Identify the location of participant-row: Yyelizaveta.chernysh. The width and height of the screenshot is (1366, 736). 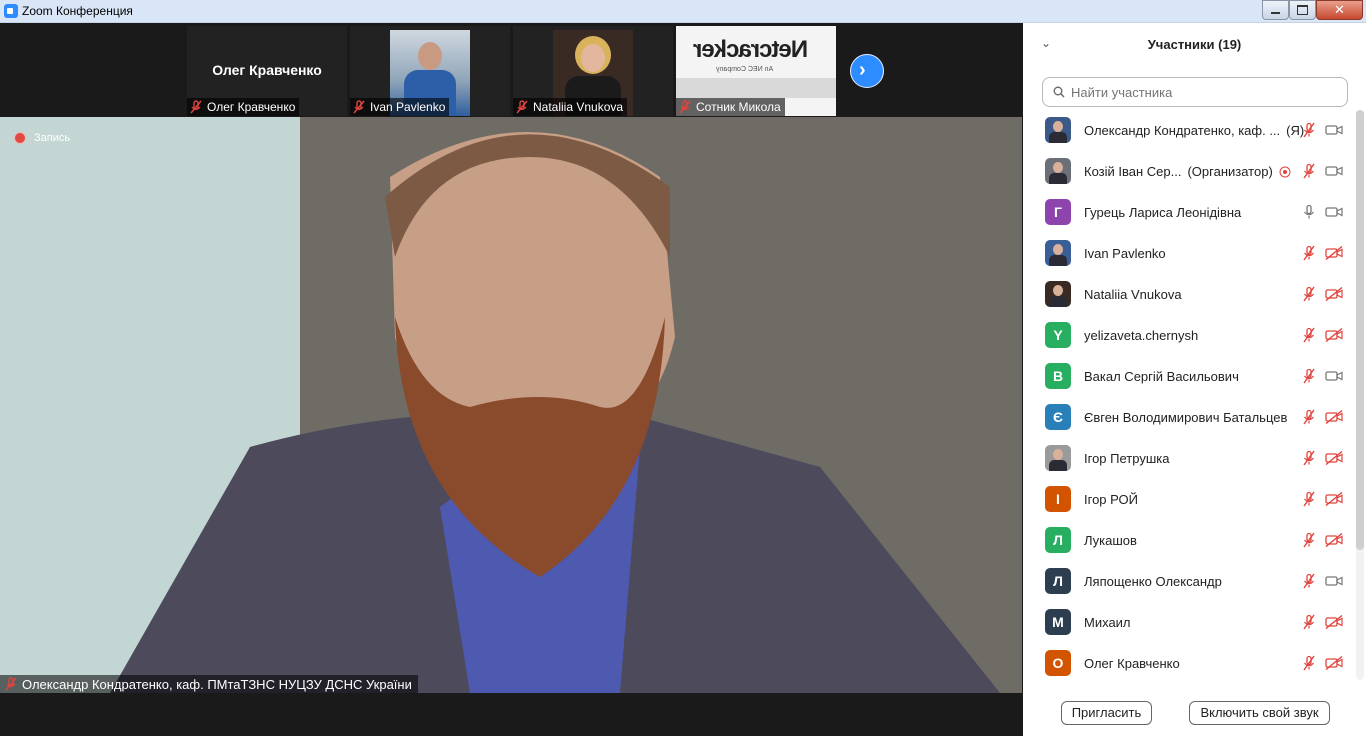
(1190, 335).